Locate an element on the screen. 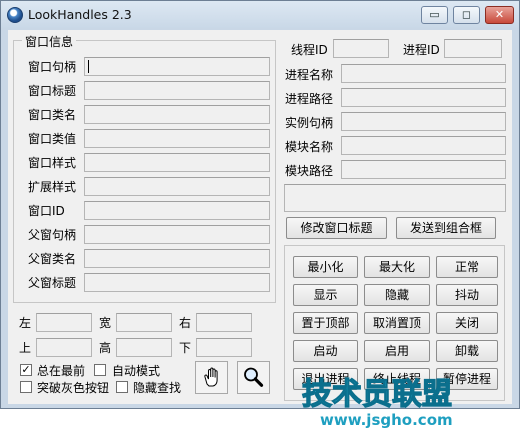 The image size is (520, 430). thread-id-field is located at coordinates (361, 48).